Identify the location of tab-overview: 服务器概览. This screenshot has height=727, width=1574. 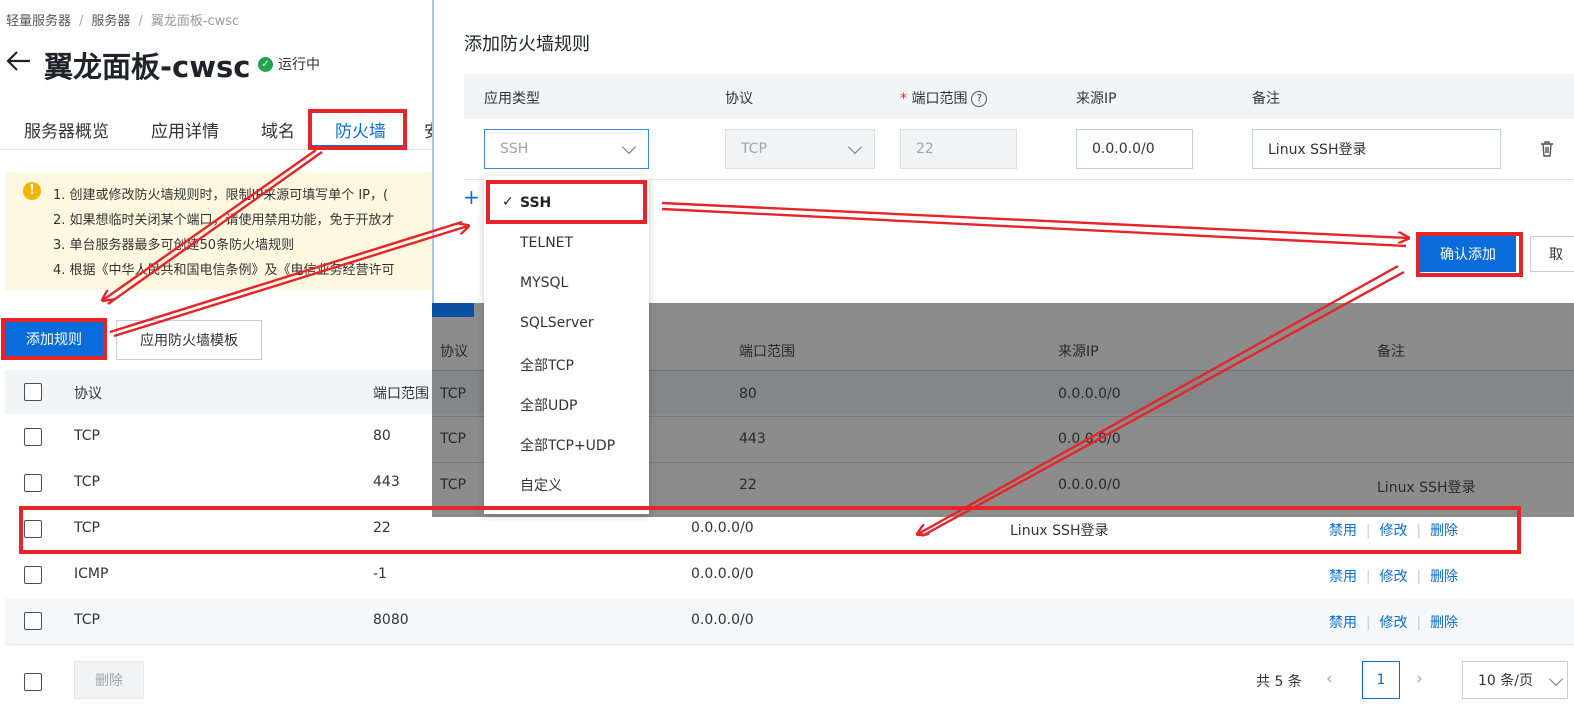
(66, 129).